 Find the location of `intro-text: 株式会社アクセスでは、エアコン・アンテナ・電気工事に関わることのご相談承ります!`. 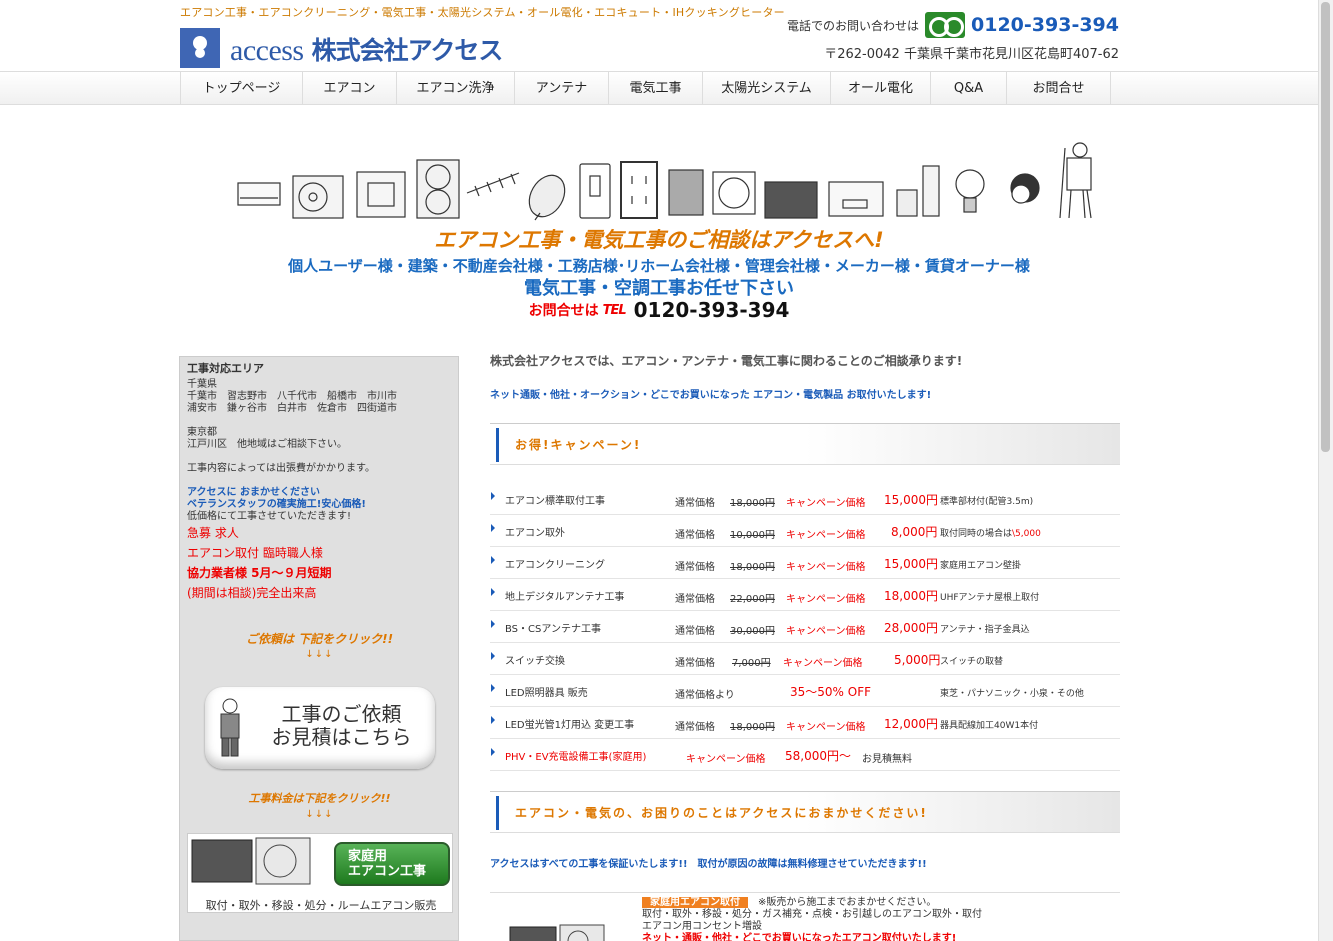

intro-text: 株式会社アクセスでは、エアコン・アンテナ・電気工事に関わることのご相談承ります! is located at coordinates (726, 361).